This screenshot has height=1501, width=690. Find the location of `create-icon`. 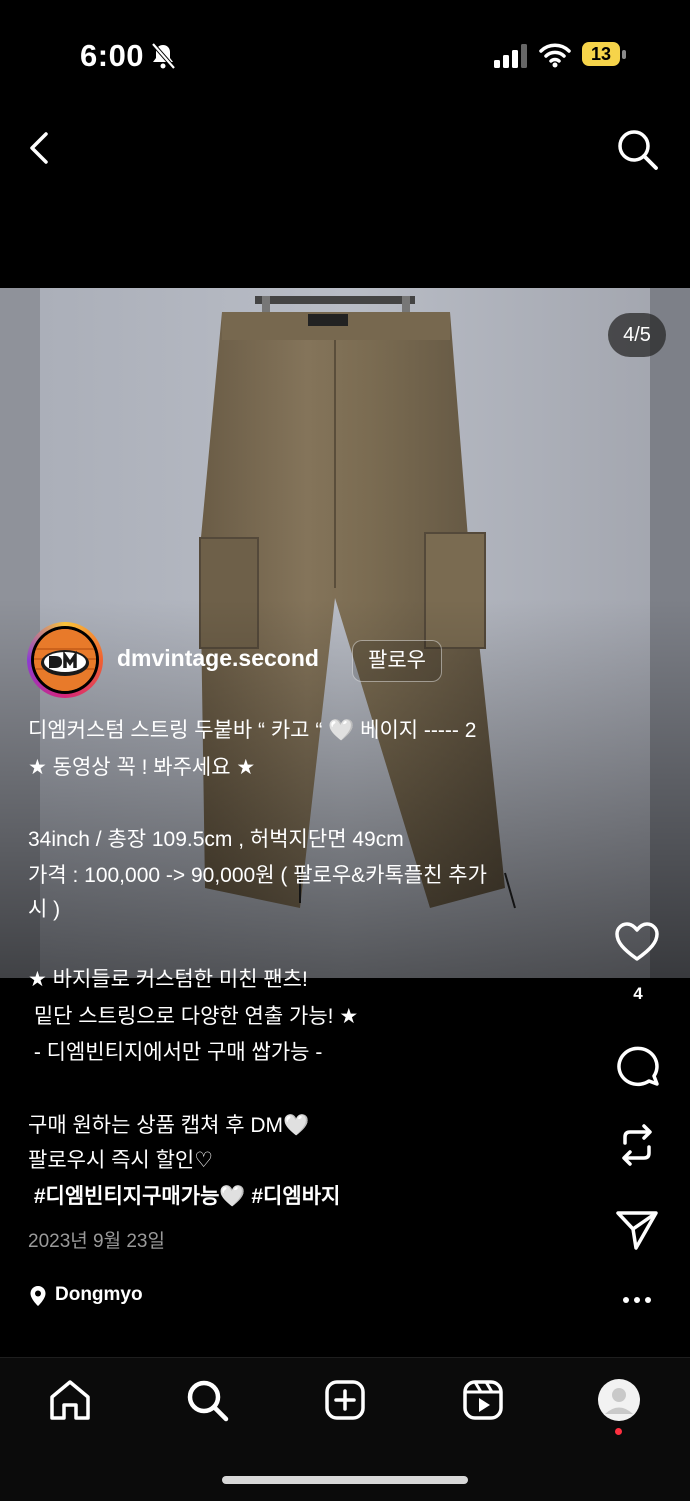

create-icon is located at coordinates (345, 1400).